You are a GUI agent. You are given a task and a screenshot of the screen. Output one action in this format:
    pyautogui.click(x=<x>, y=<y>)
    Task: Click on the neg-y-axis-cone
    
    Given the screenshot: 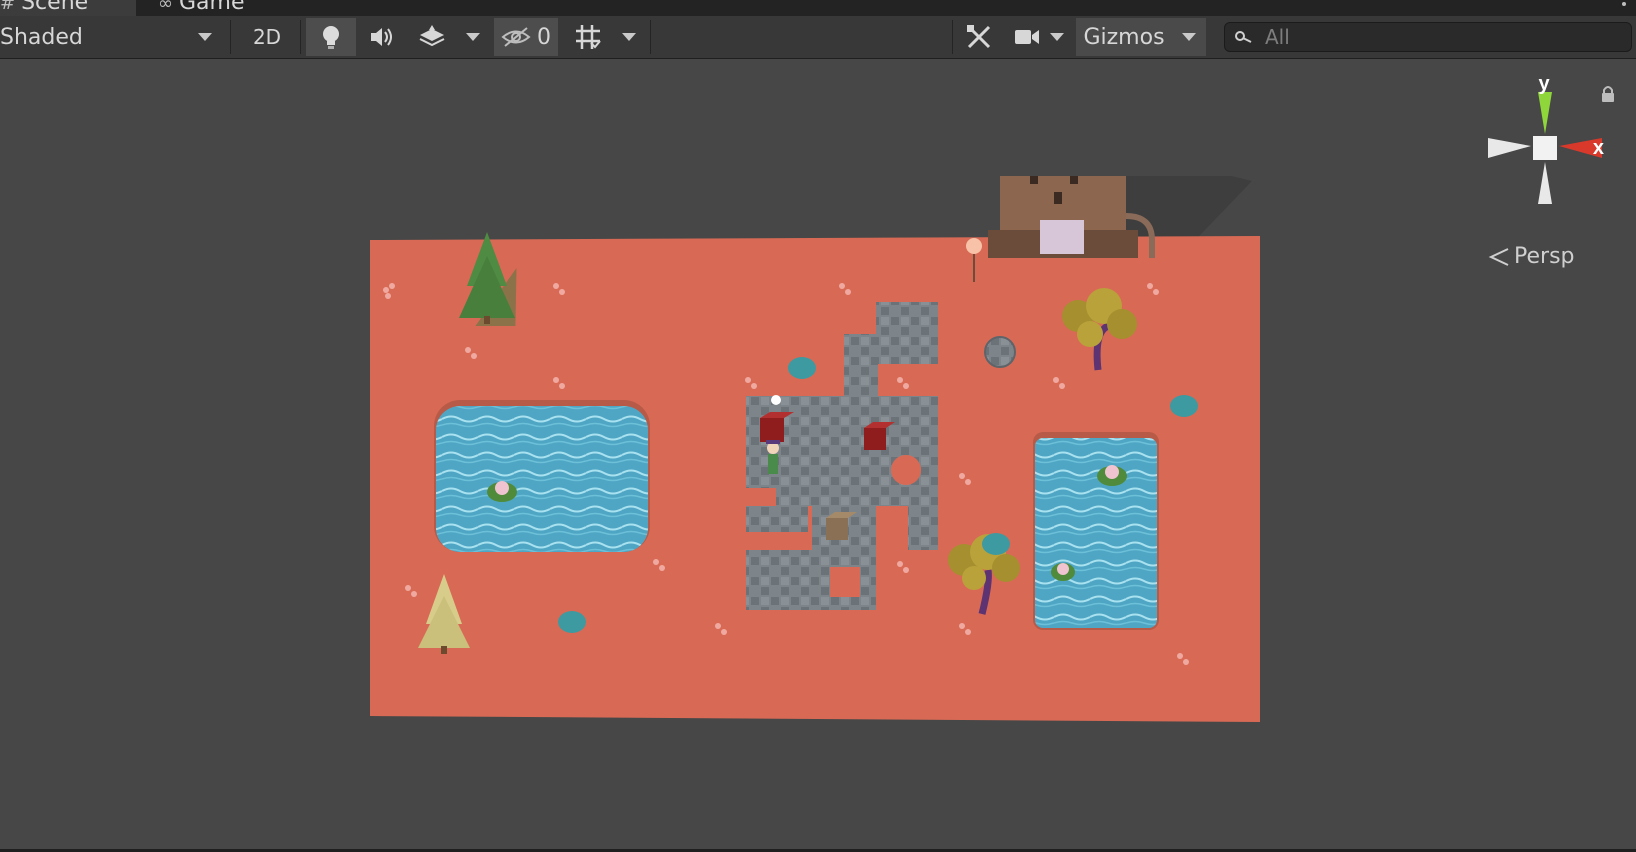 What is the action you would take?
    pyautogui.click(x=1545, y=183)
    